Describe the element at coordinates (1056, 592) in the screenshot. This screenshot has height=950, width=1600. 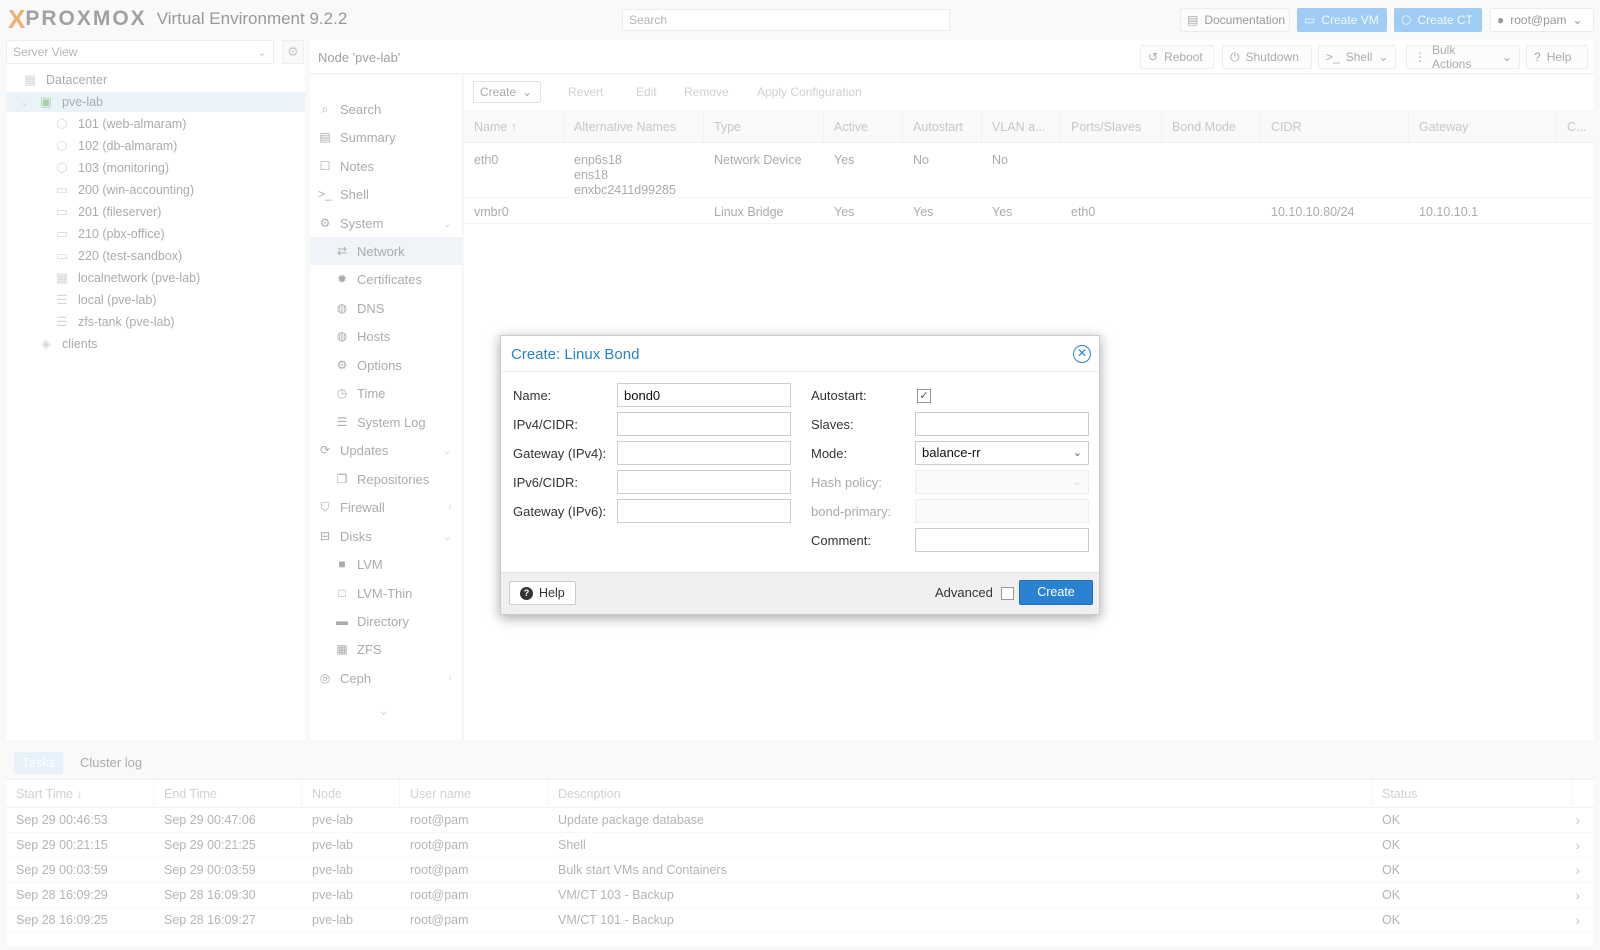
I see `dialog-create-button: Create` at that location.